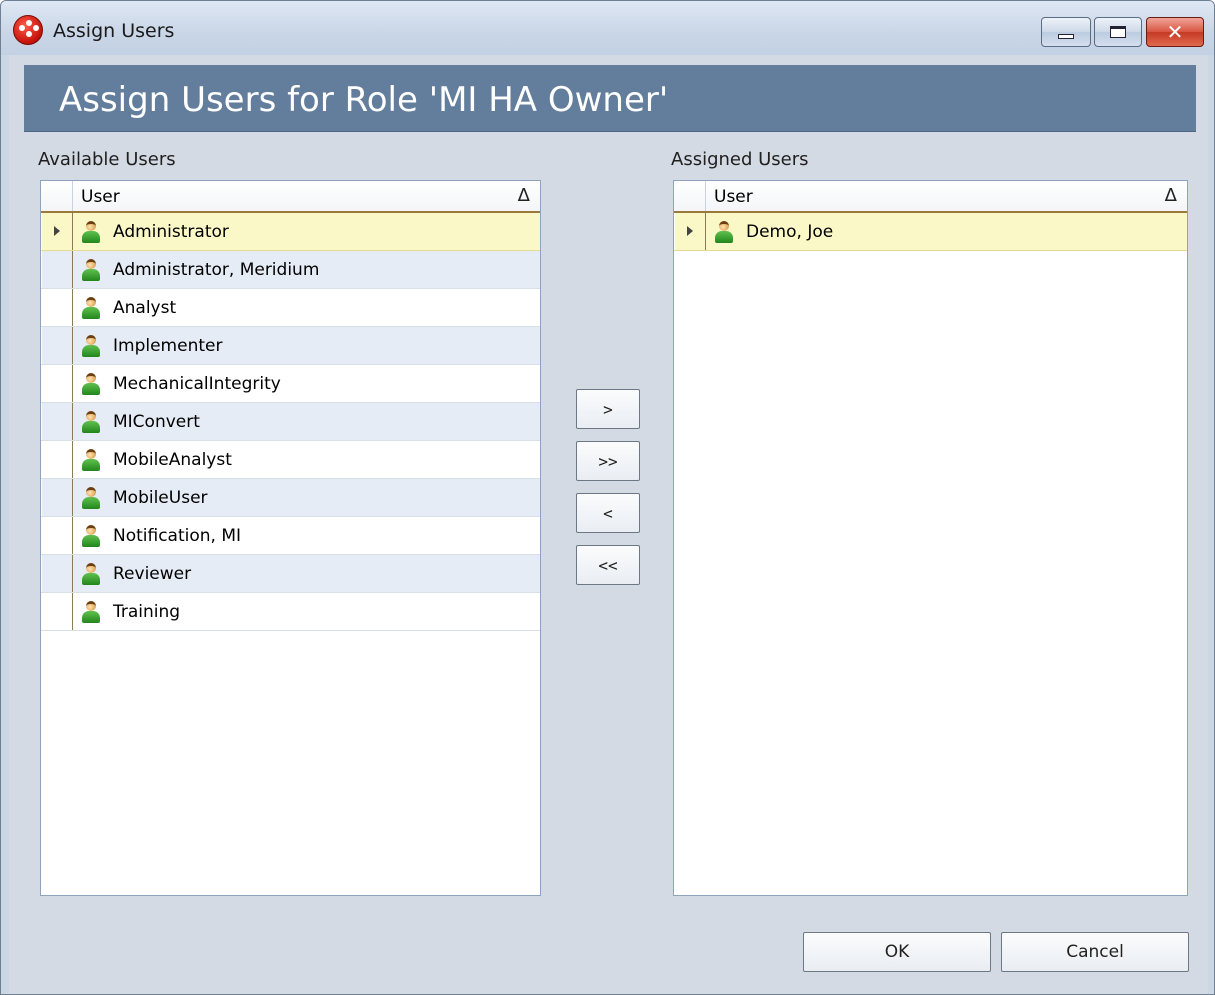  What do you see at coordinates (790, 232) in the screenshot?
I see `user-name-cell: Demo, Joe` at bounding box center [790, 232].